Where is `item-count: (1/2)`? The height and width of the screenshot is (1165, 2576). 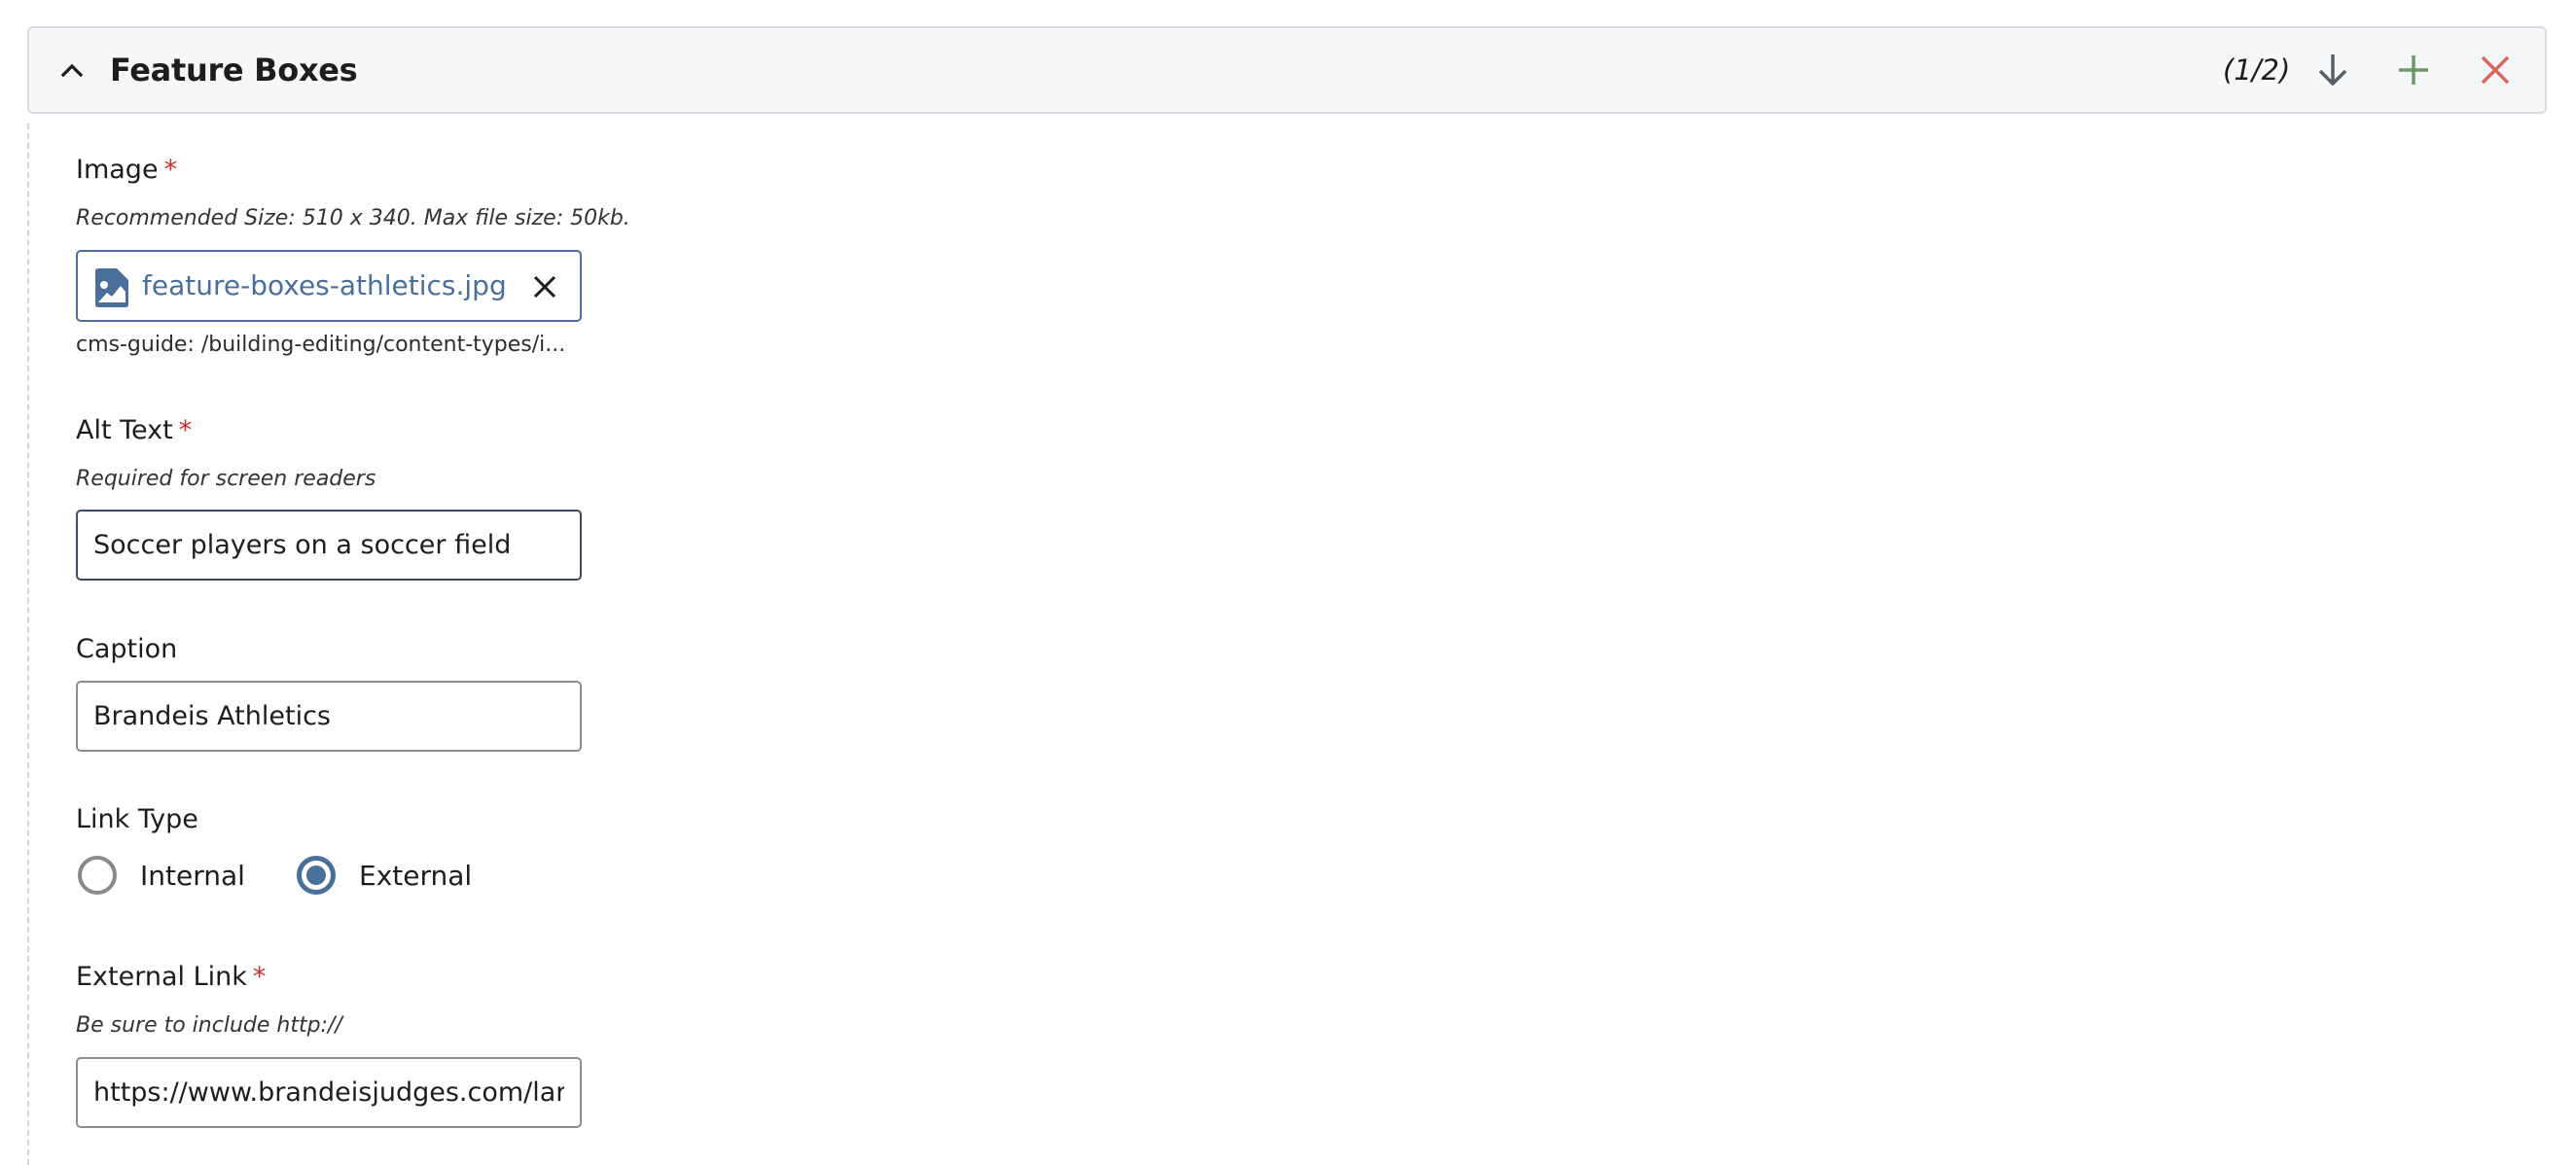 item-count: (1/2) is located at coordinates (2257, 70).